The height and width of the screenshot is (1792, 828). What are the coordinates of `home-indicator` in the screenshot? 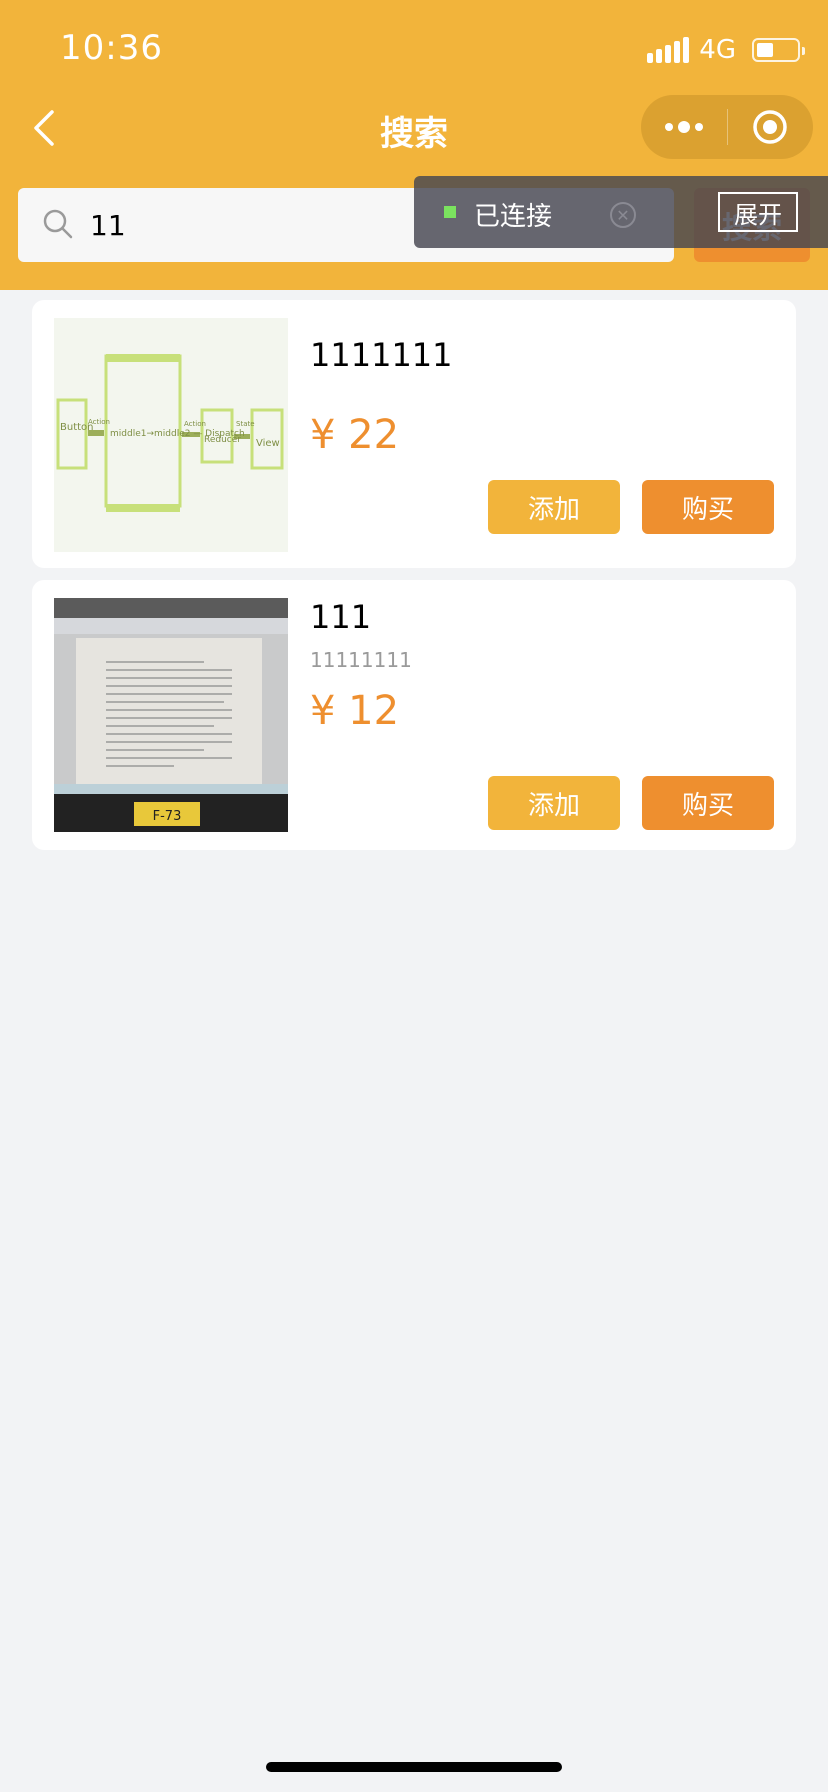 It's located at (414, 1767).